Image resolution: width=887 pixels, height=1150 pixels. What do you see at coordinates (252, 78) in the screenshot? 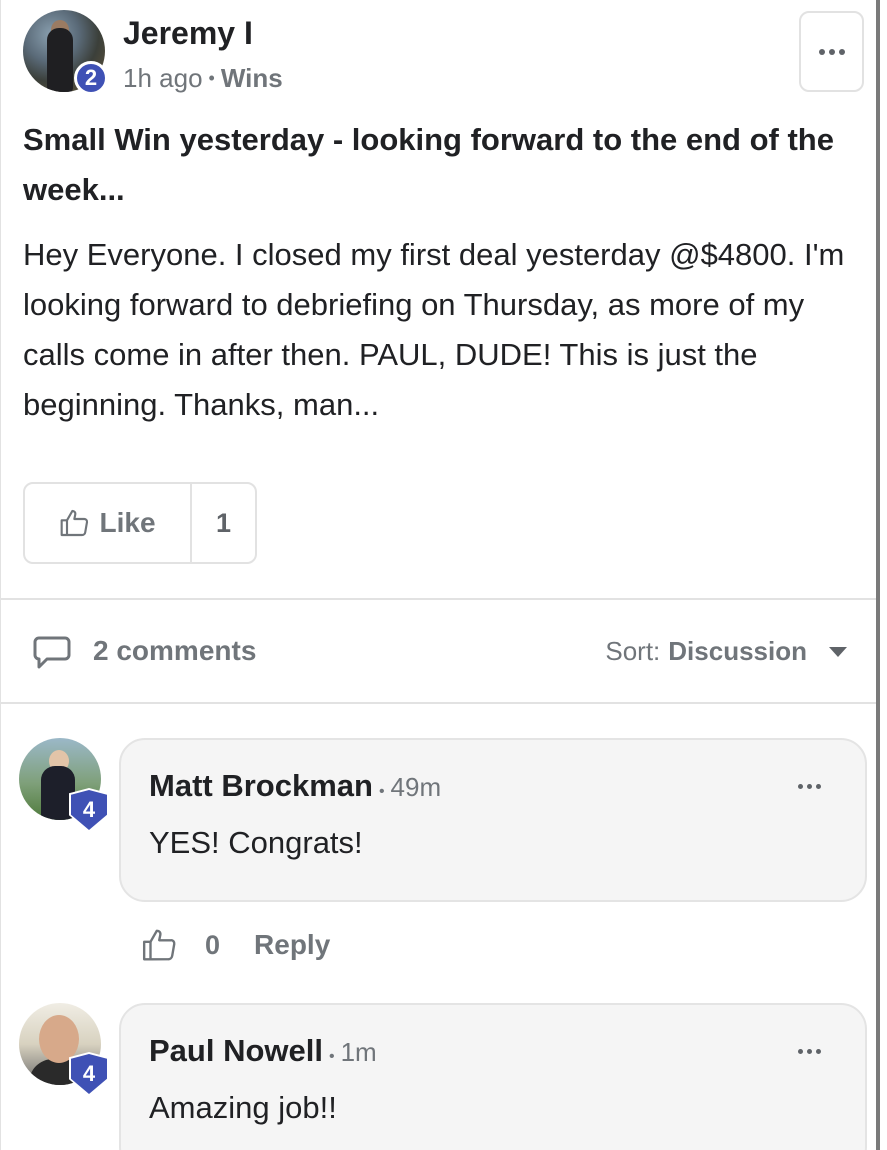
I see `post-category: Wins` at bounding box center [252, 78].